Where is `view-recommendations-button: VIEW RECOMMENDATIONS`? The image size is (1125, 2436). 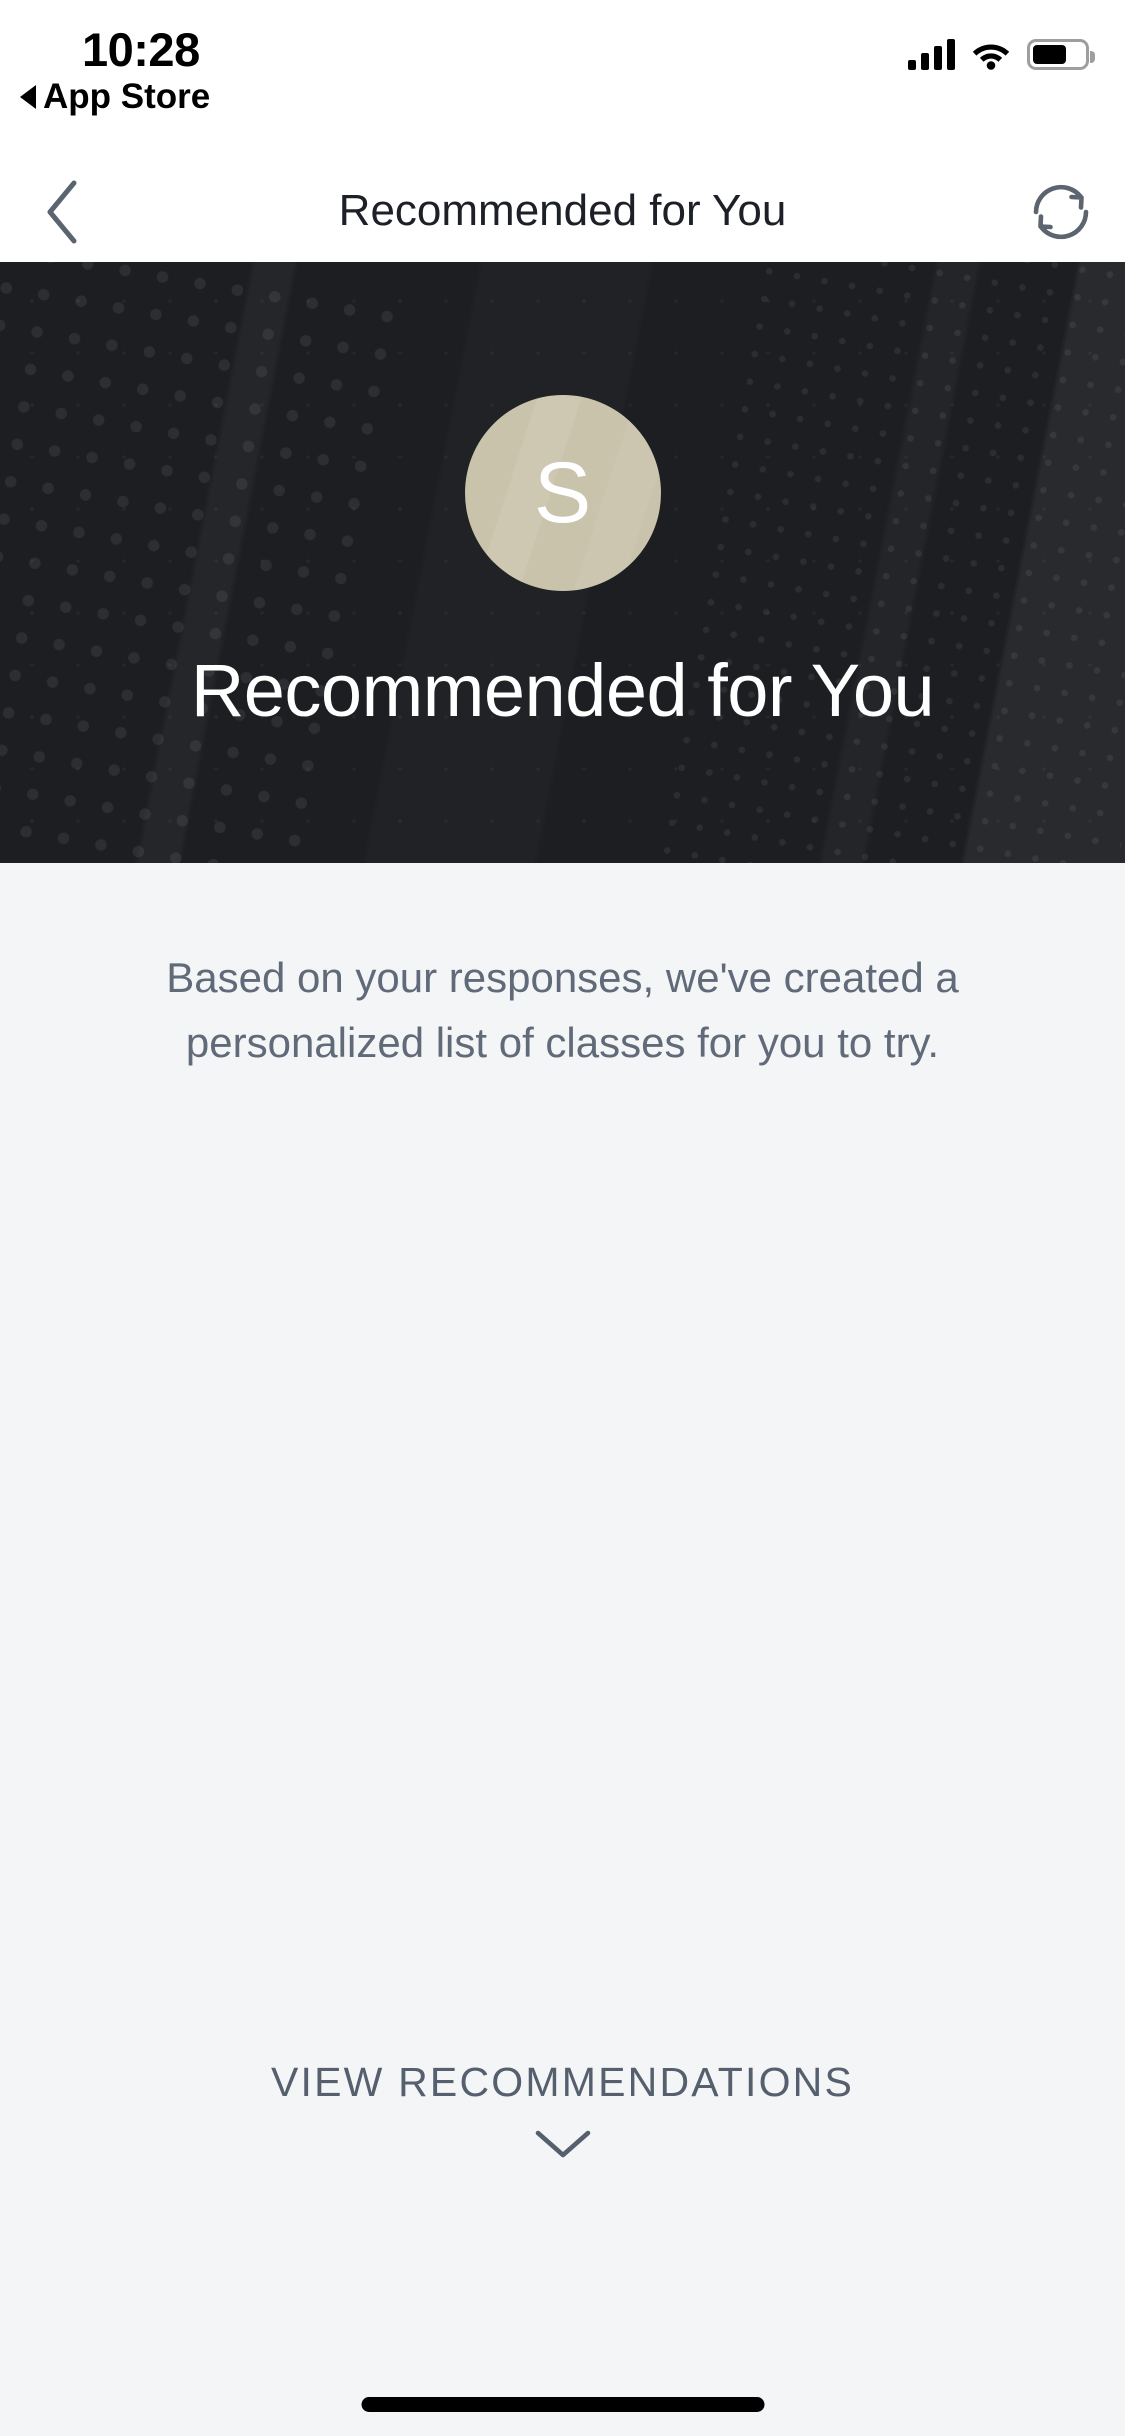 view-recommendations-button: VIEW RECOMMENDATIONS is located at coordinates (562, 2110).